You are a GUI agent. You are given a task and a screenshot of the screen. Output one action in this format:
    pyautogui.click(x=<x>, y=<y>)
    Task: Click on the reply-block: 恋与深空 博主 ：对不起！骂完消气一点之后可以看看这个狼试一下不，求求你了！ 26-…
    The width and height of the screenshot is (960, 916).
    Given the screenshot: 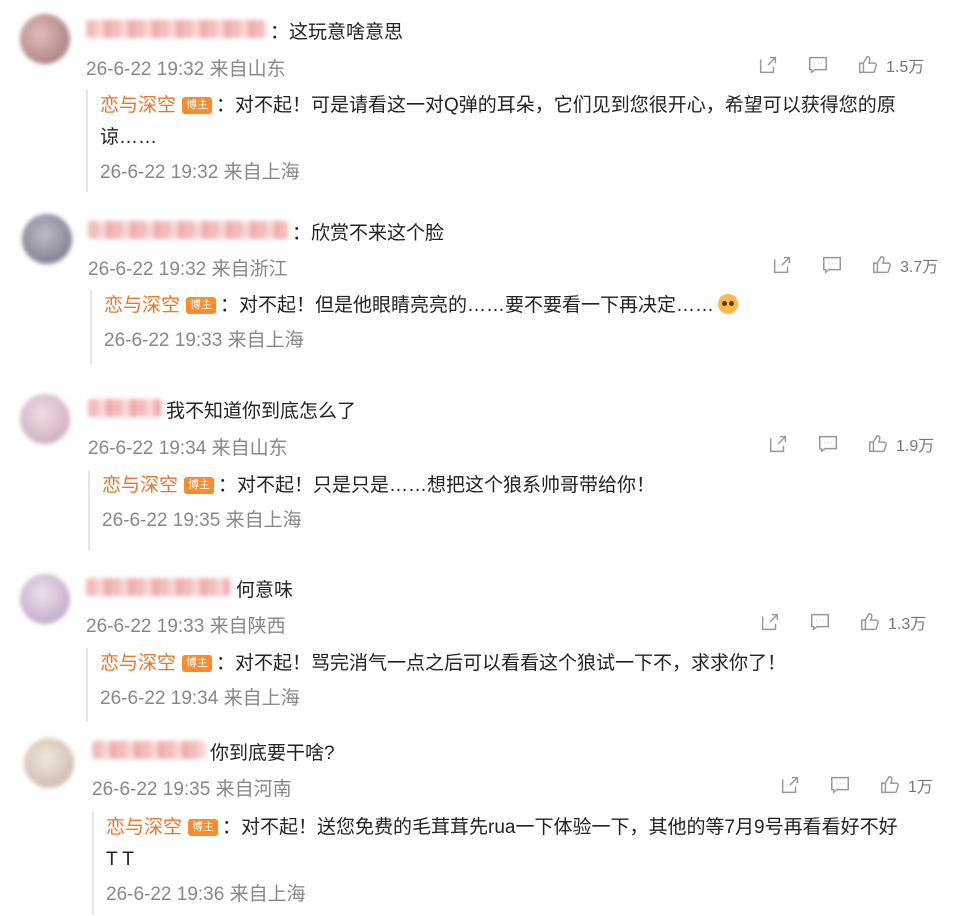 What is the action you would take?
    pyautogui.click(x=518, y=685)
    